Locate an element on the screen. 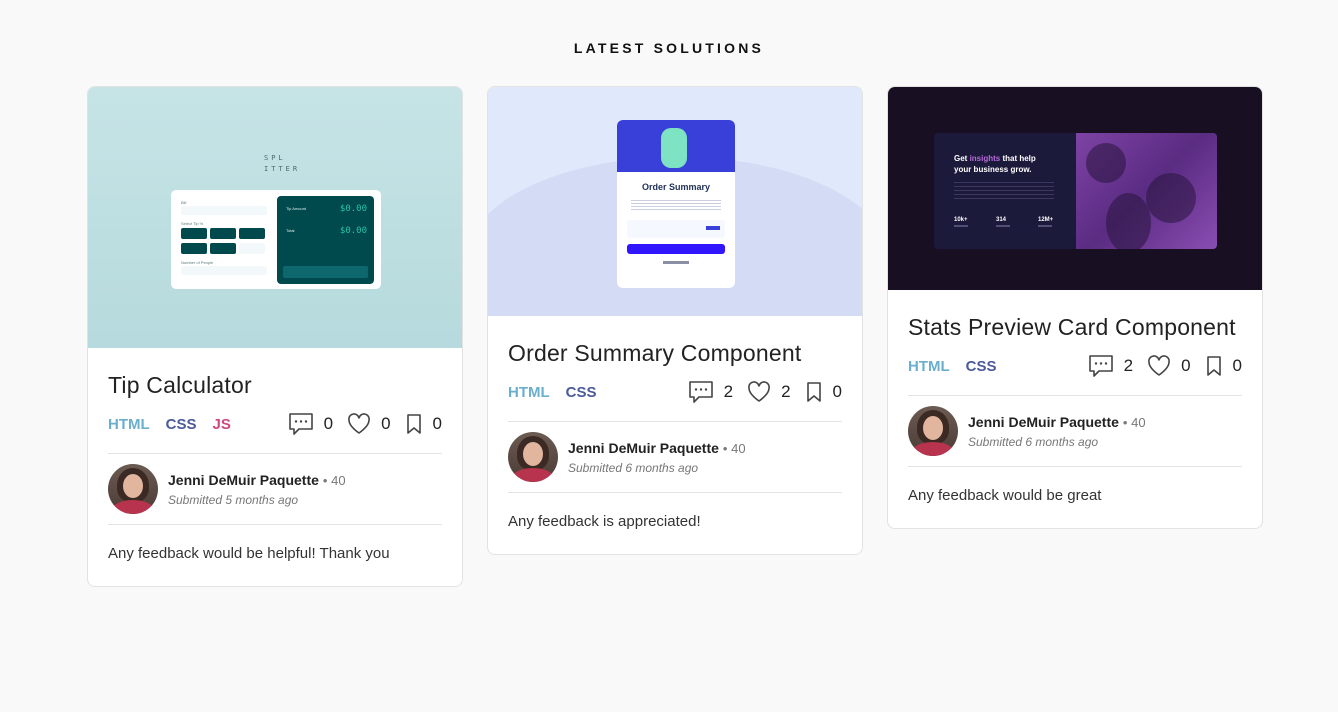  comments-count: 0 is located at coordinates (328, 423).